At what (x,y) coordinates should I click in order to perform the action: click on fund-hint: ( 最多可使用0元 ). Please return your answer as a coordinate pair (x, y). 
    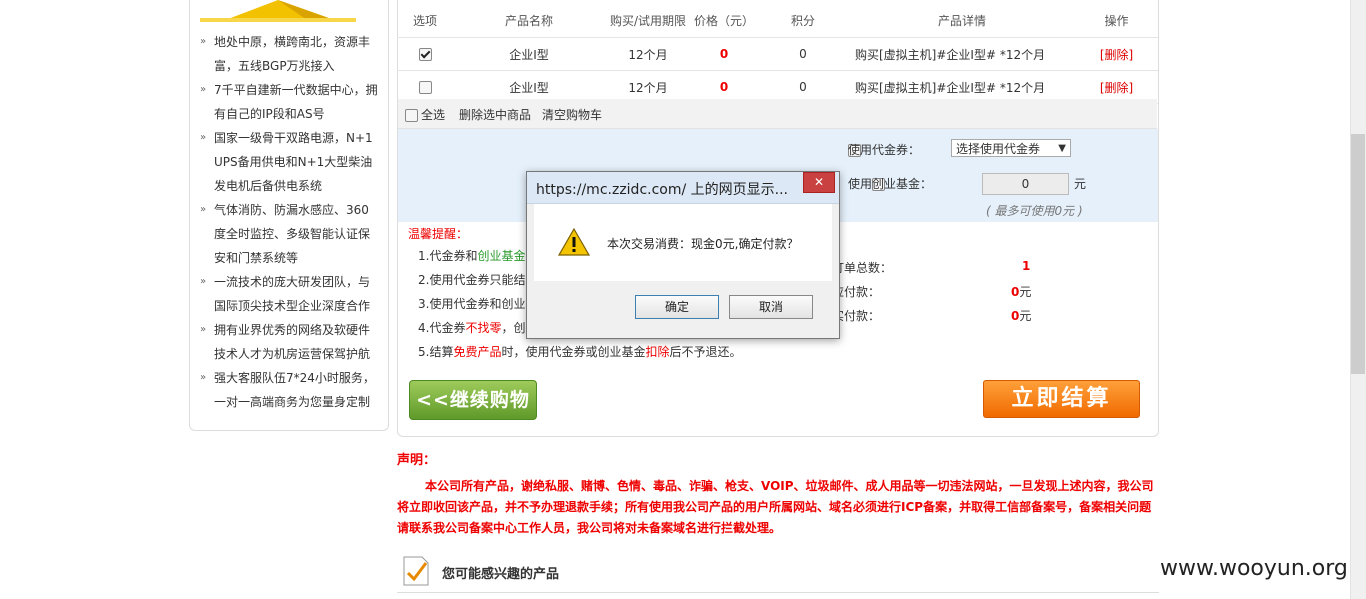
    Looking at the image, I should click on (1034, 211).